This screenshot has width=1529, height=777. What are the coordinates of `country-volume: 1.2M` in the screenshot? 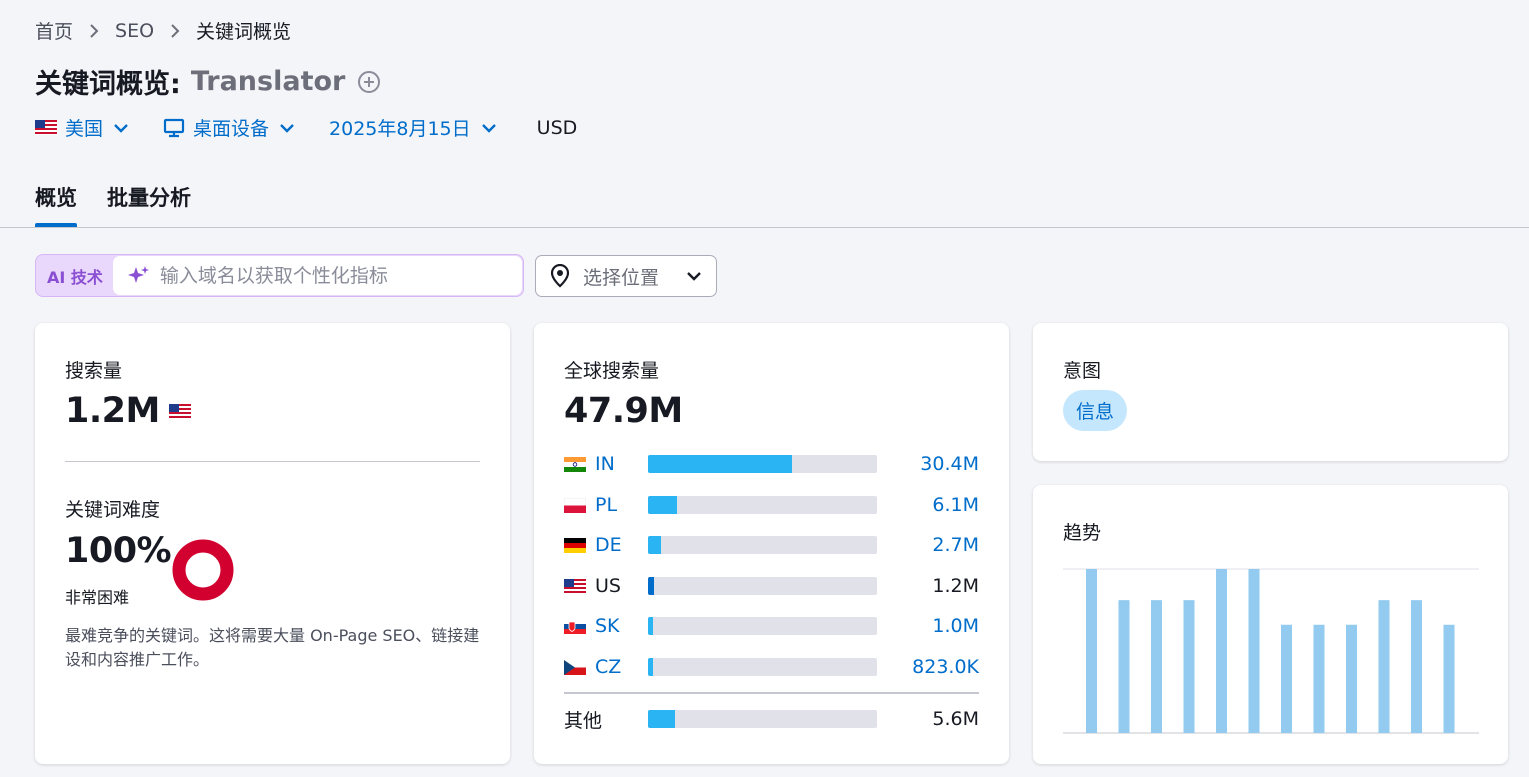 It's located at (955, 586).